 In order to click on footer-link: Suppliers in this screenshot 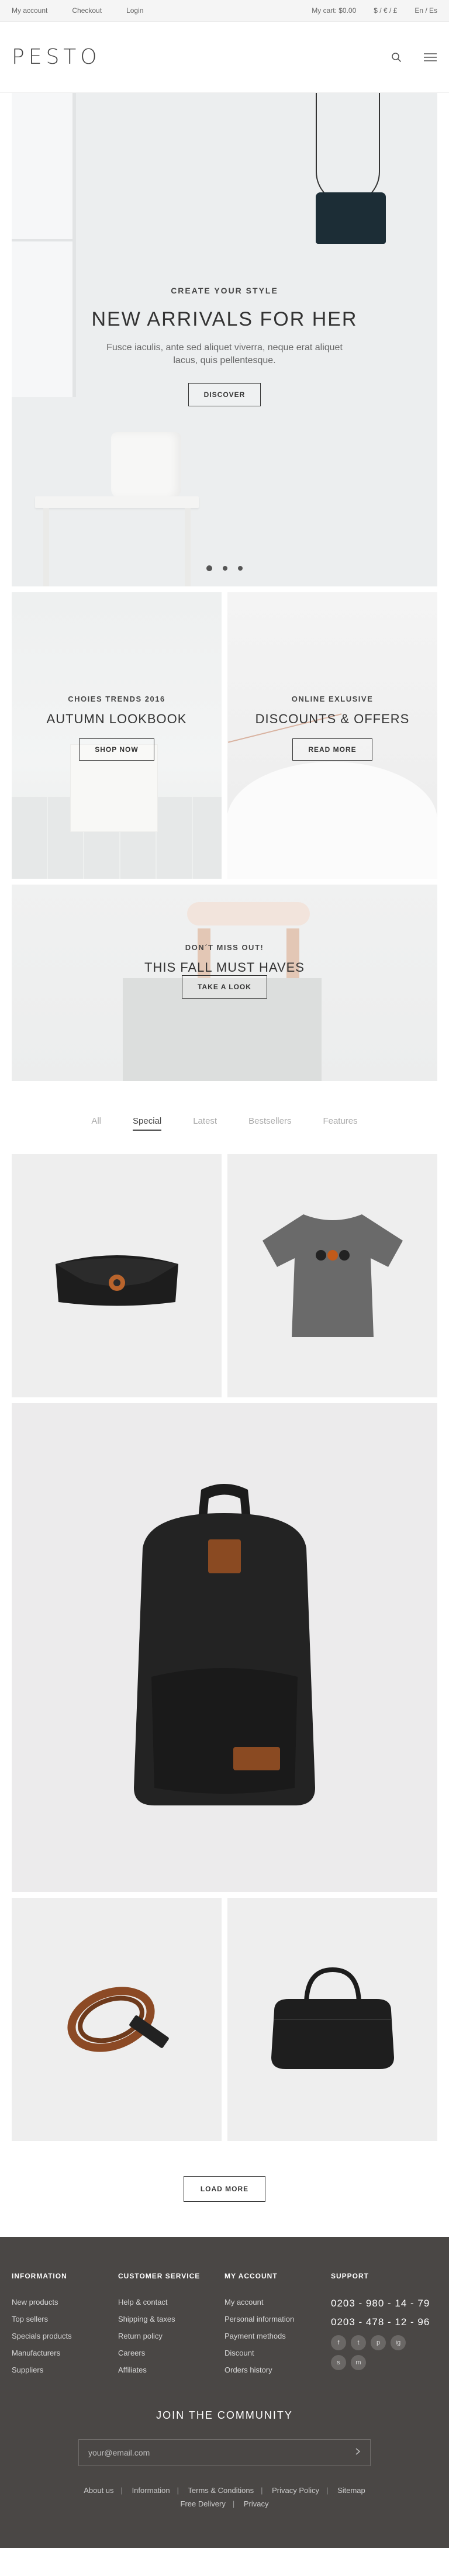, I will do `click(65, 2370)`.